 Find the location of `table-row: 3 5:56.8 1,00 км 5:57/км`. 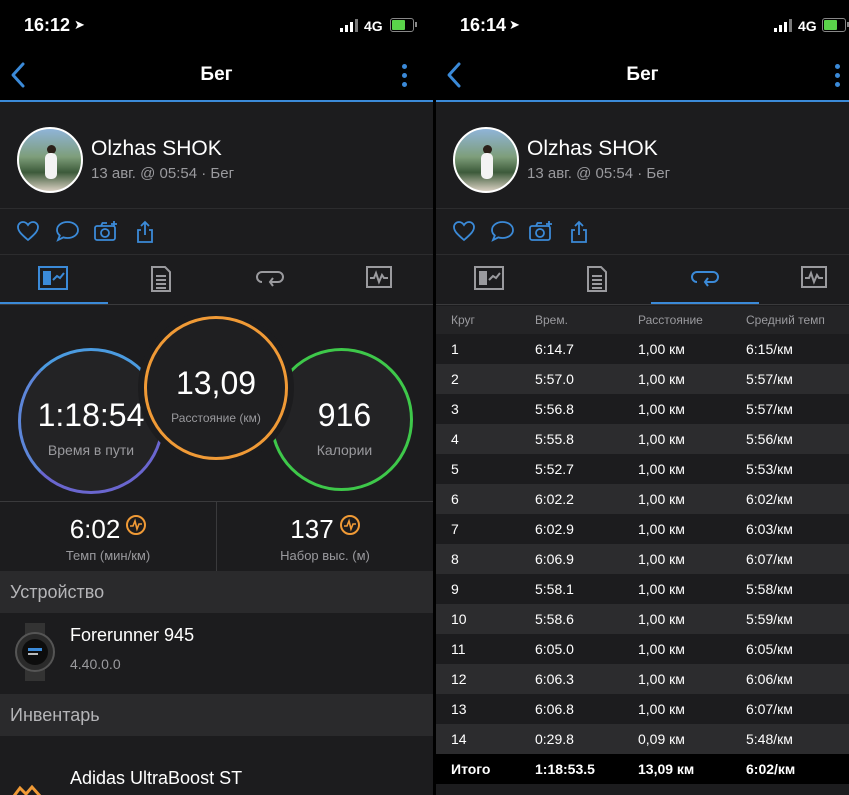

table-row: 3 5:56.8 1,00 км 5:57/км is located at coordinates (642, 409).